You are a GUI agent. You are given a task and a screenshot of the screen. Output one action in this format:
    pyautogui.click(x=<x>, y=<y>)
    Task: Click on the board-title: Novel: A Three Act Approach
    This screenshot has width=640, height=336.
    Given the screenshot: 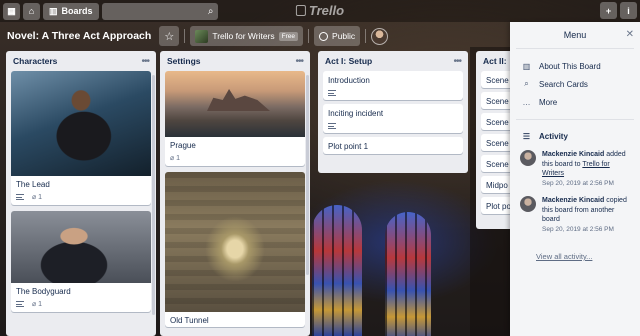 What is the action you would take?
    pyautogui.click(x=79, y=36)
    